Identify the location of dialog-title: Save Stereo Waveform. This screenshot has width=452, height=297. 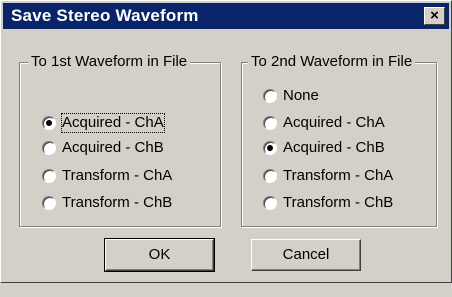
(105, 15).